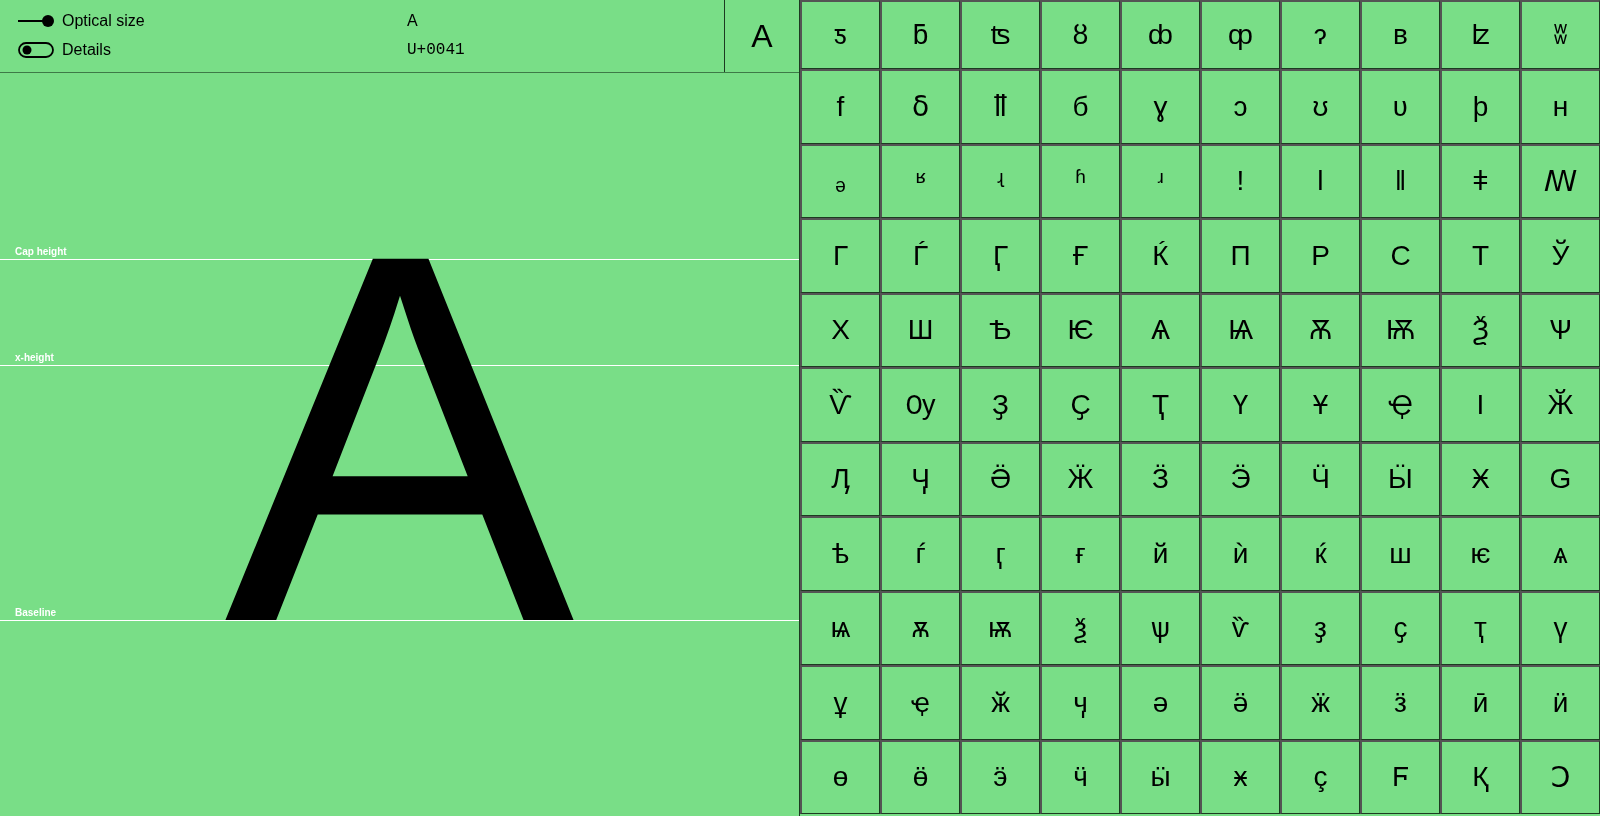 The image size is (1600, 816). Describe the element at coordinates (1560, 34) in the screenshot. I see `glyph-cell: ʬ` at that location.